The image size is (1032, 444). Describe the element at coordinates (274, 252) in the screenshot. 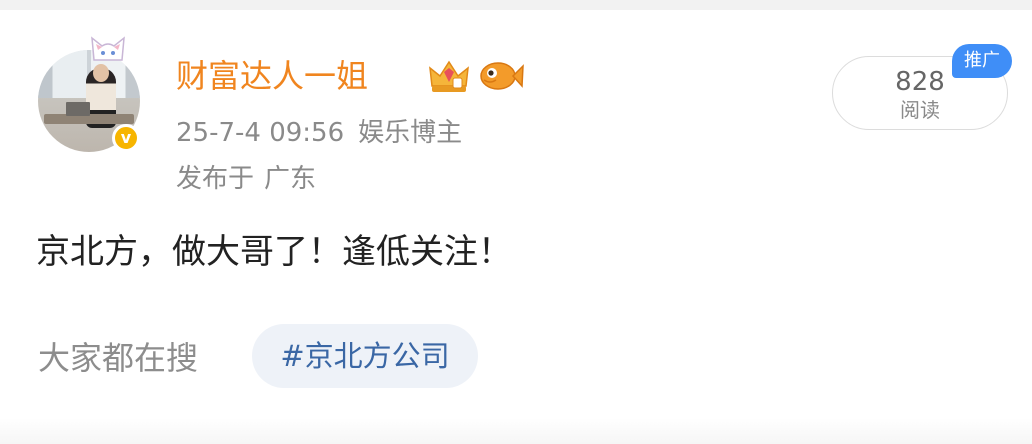

I see `post-content: 京北方，做大哥了！逢低关注！` at that location.